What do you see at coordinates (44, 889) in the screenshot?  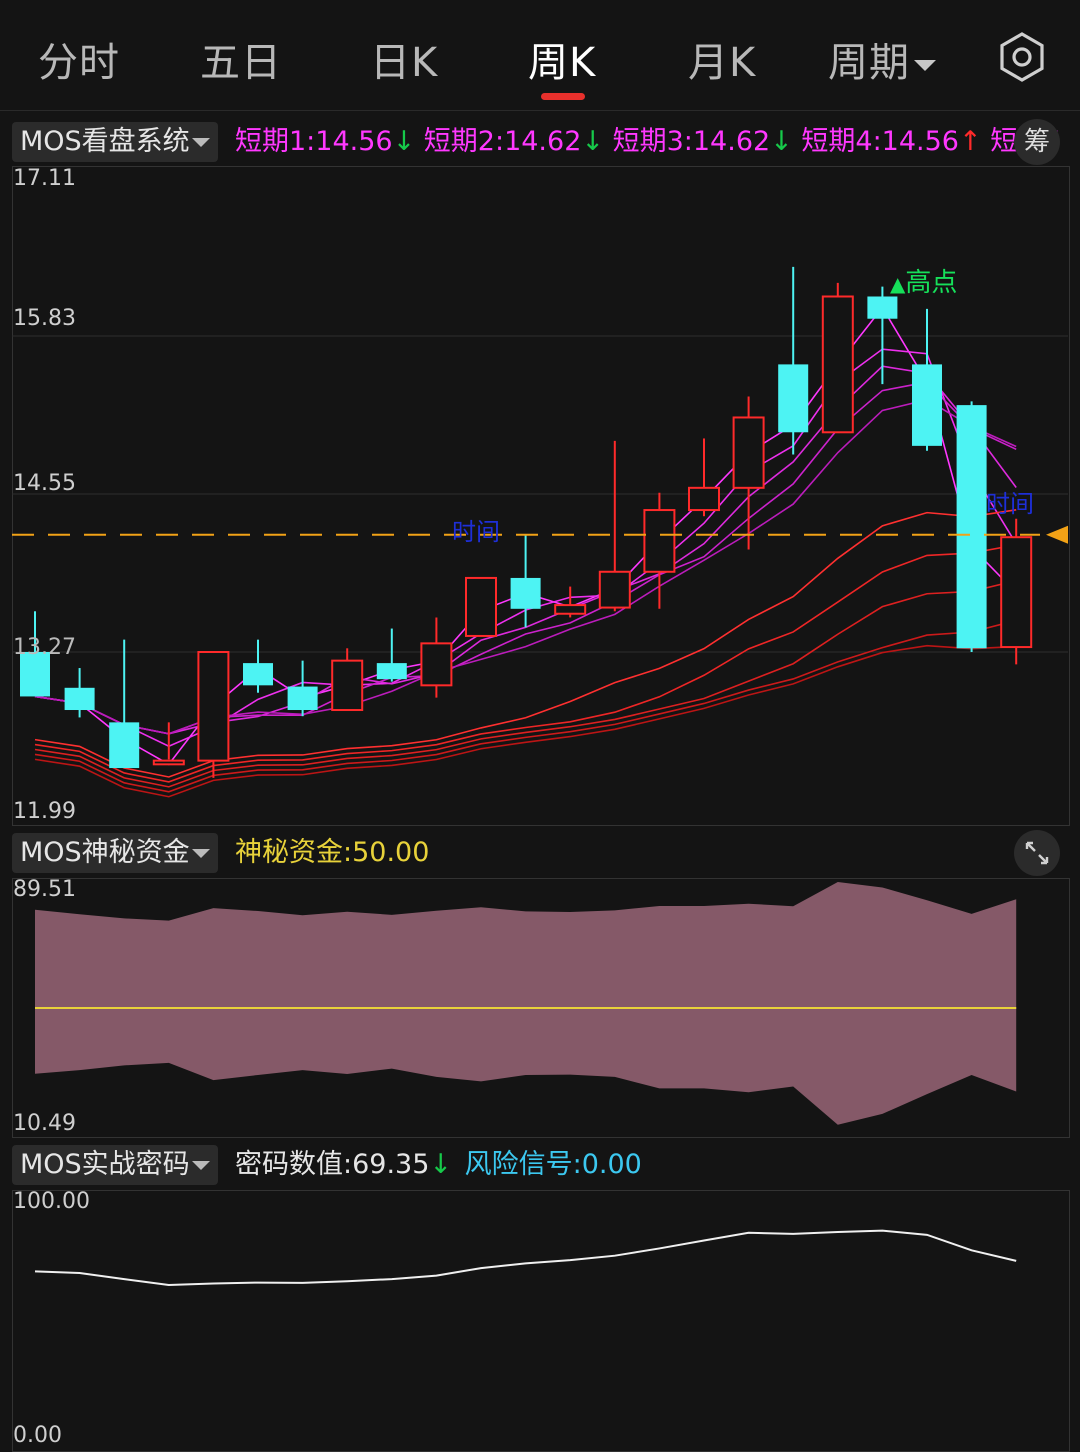 I see `fund-tick-max: 89.51` at bounding box center [44, 889].